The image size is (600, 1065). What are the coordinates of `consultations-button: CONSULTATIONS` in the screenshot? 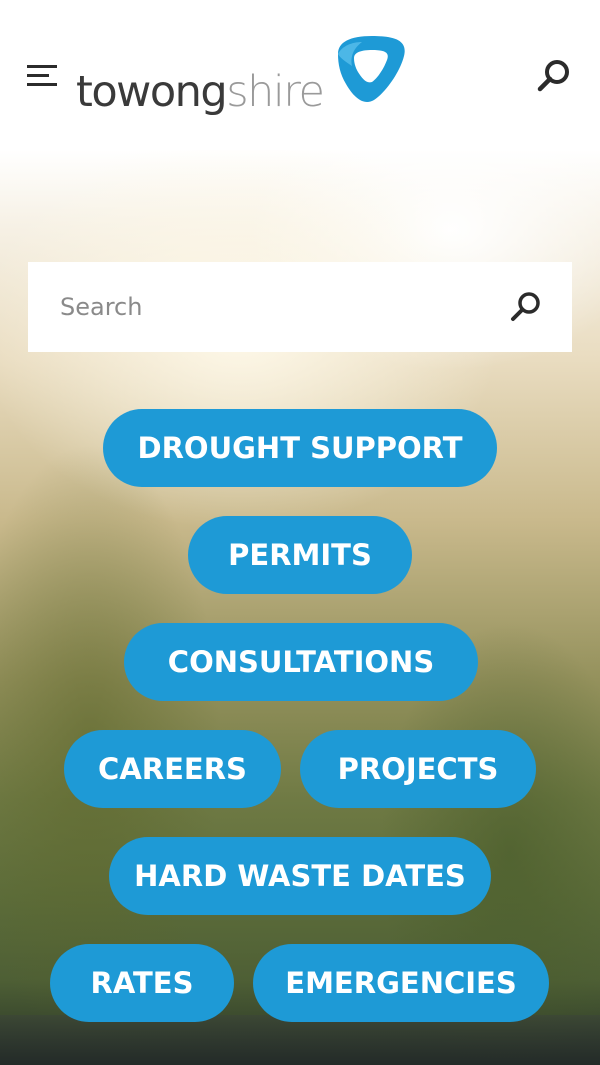 It's located at (301, 662).